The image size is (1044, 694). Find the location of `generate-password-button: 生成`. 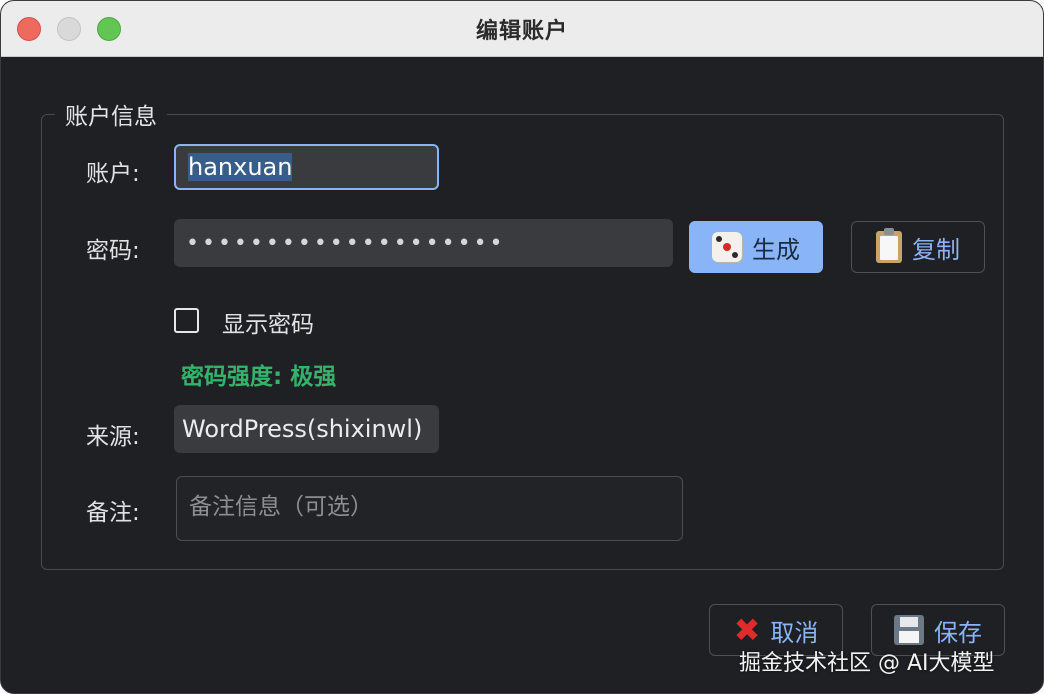

generate-password-button: 生成 is located at coordinates (756, 247).